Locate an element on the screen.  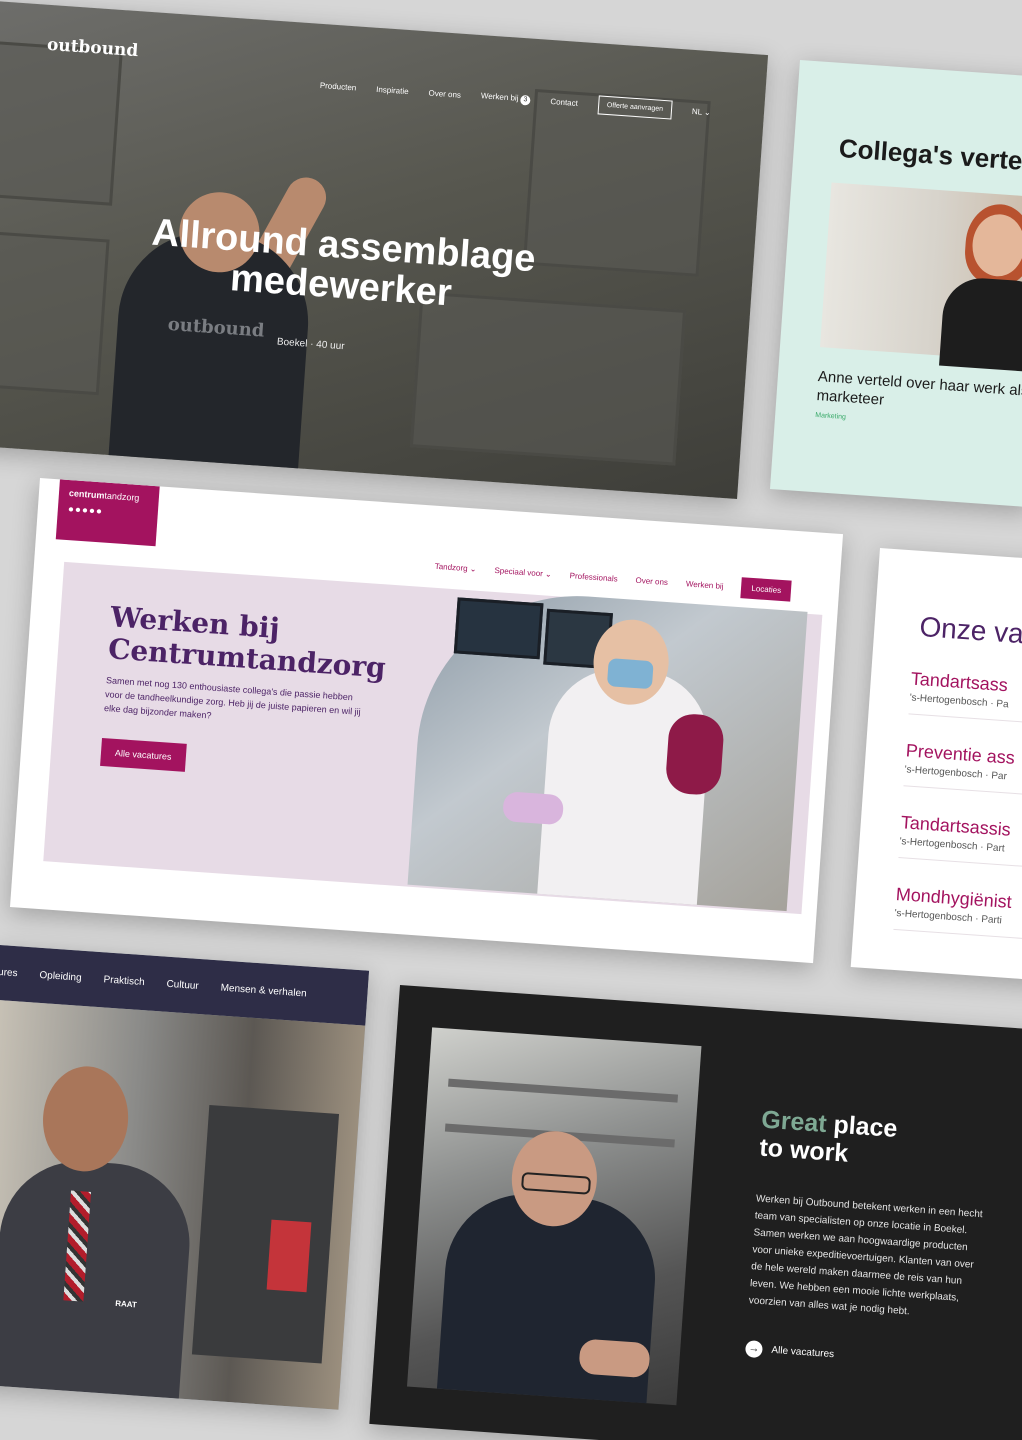
nav-cultuur: Cultuur is located at coordinates (182, 985).